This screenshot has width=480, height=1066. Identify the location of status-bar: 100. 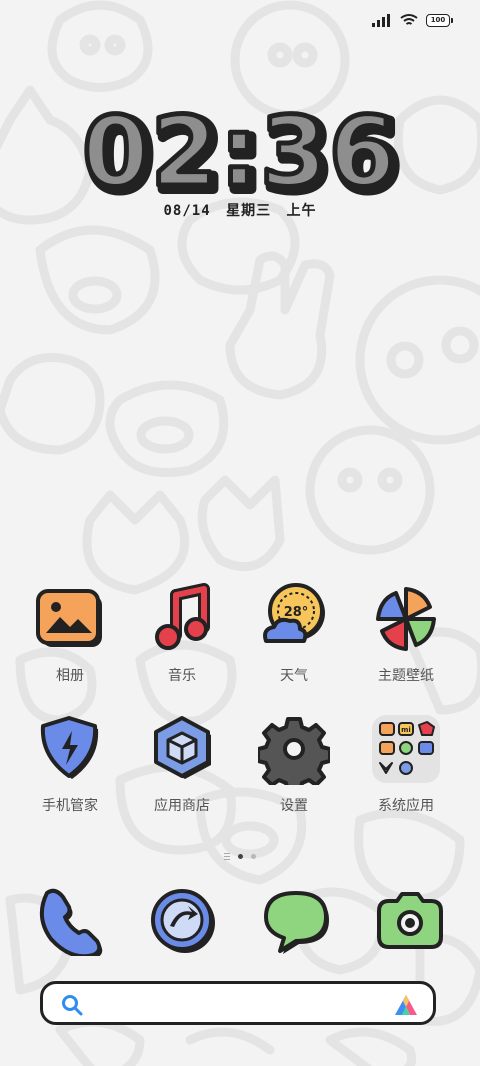
(240, 22).